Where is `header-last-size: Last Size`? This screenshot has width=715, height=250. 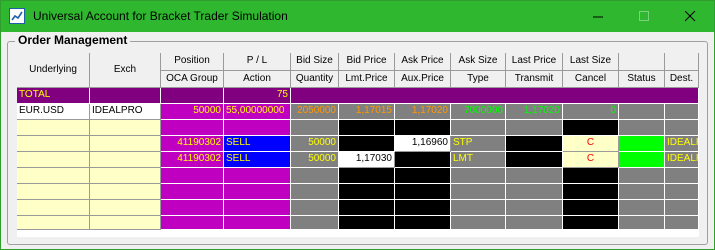 header-last-size: Last Size is located at coordinates (591, 62).